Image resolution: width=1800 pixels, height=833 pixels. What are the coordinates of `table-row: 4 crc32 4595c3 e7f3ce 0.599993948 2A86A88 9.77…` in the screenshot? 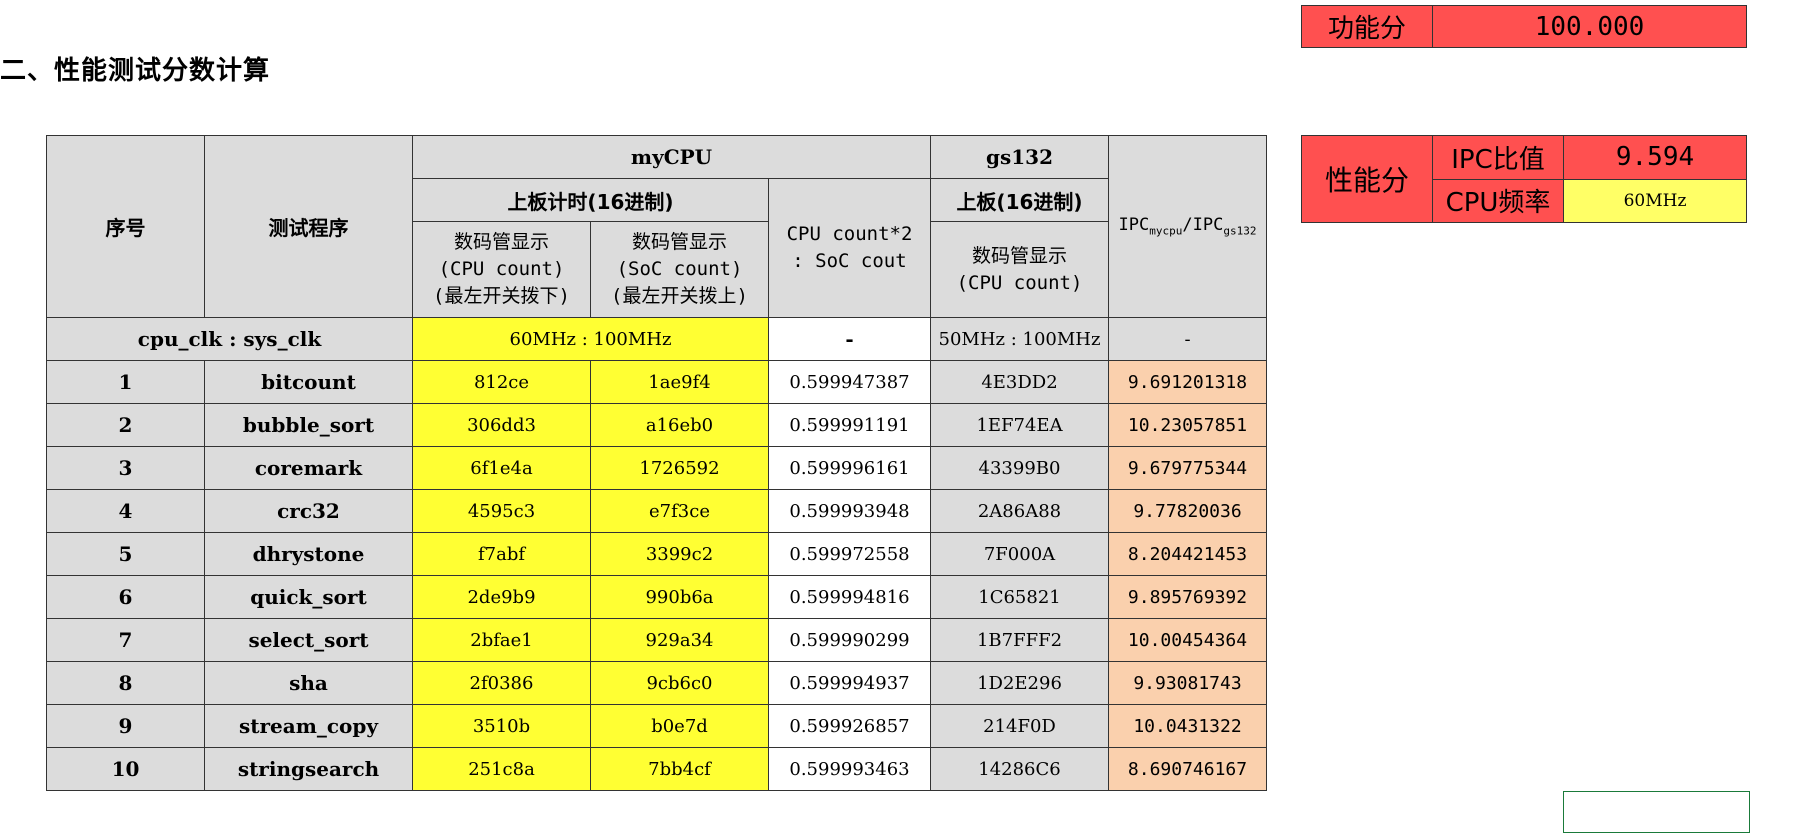 It's located at (656, 511).